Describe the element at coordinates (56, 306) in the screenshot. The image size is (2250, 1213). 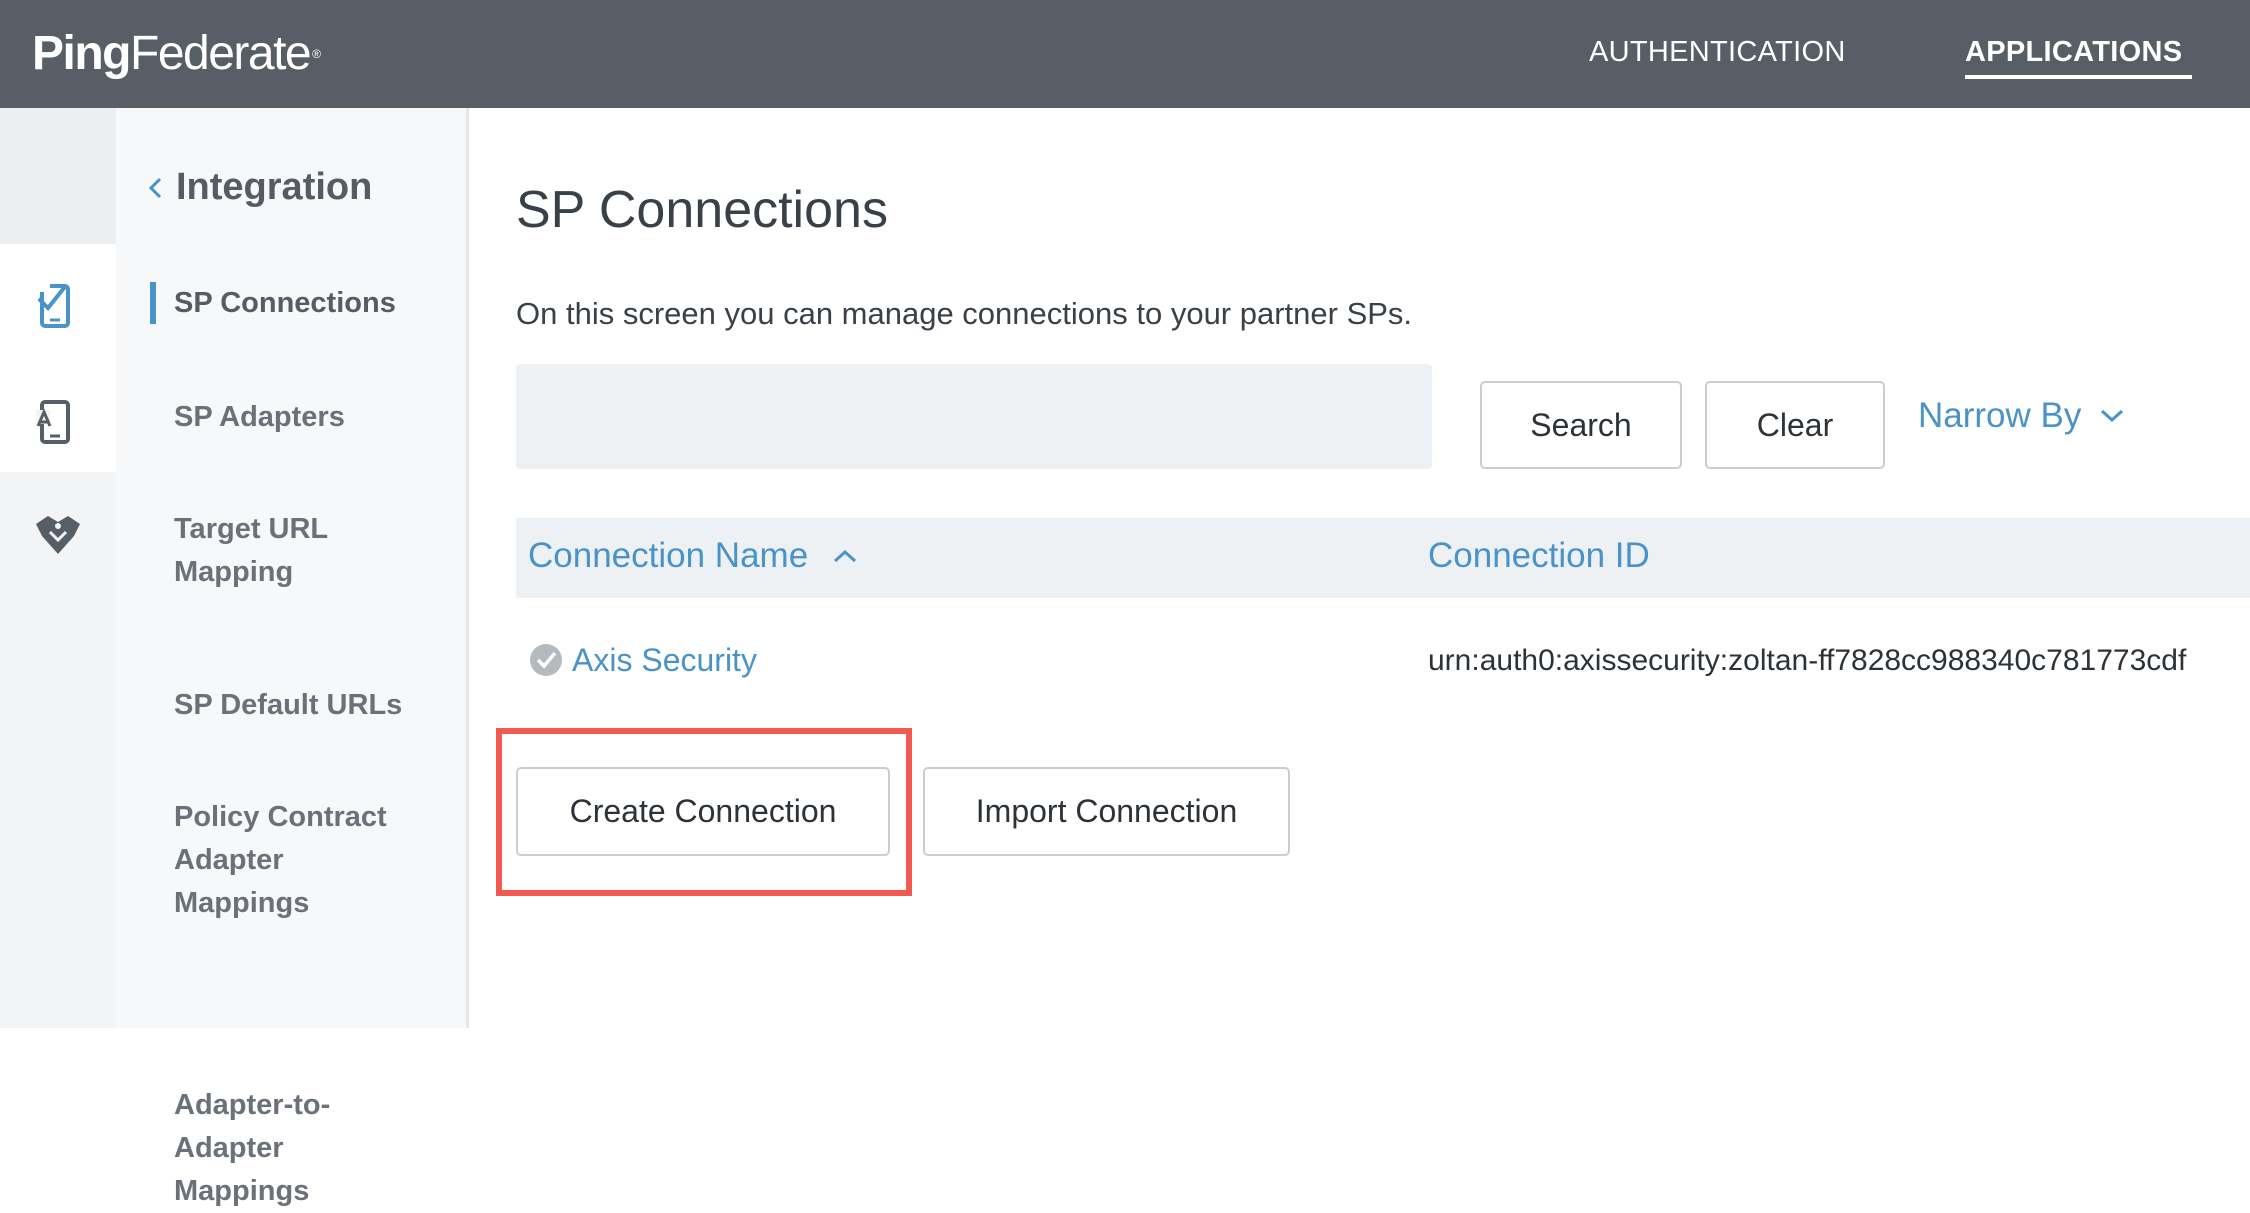
I see `sp-connections-icon` at that location.